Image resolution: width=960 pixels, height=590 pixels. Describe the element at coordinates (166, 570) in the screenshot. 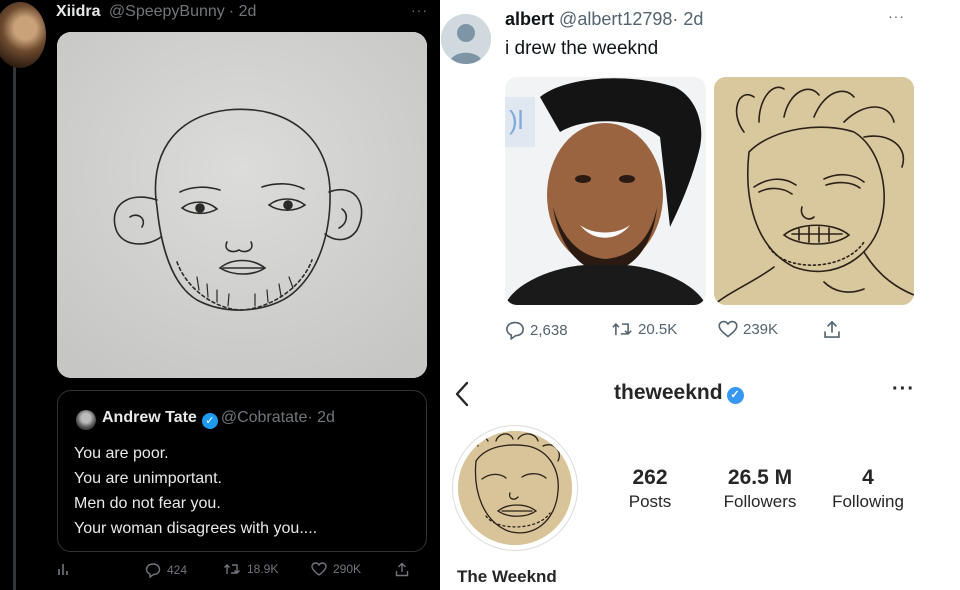

I see `reply-button: 424` at that location.